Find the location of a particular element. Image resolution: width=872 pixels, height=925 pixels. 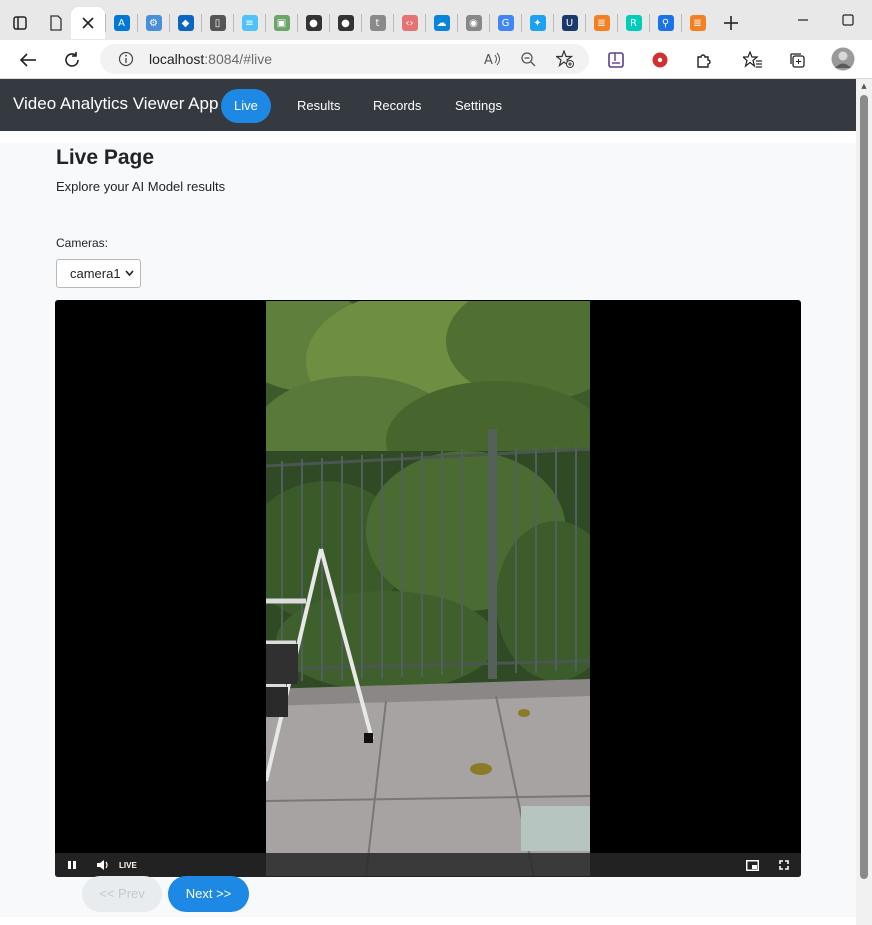

plus-icon is located at coordinates (731, 23).